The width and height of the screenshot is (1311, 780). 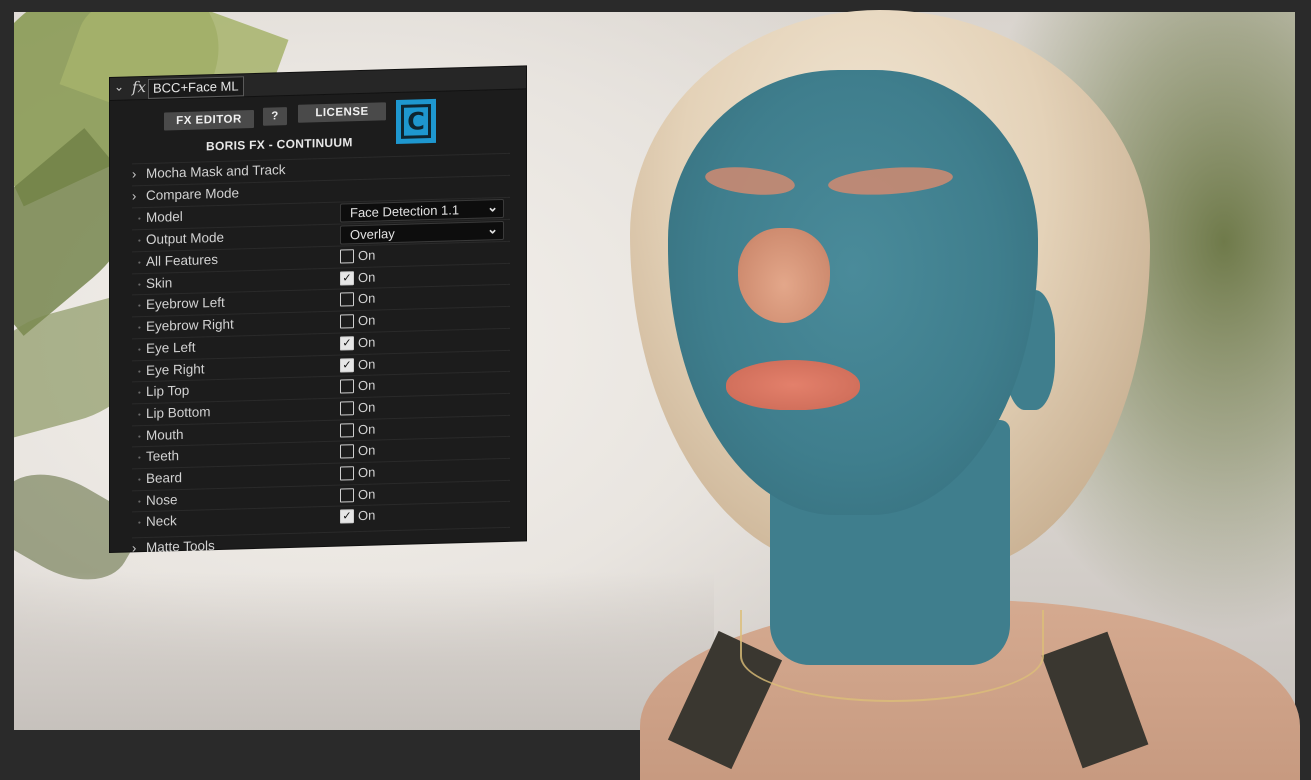 I want to click on feature-label: Skin, so click(x=159, y=282).